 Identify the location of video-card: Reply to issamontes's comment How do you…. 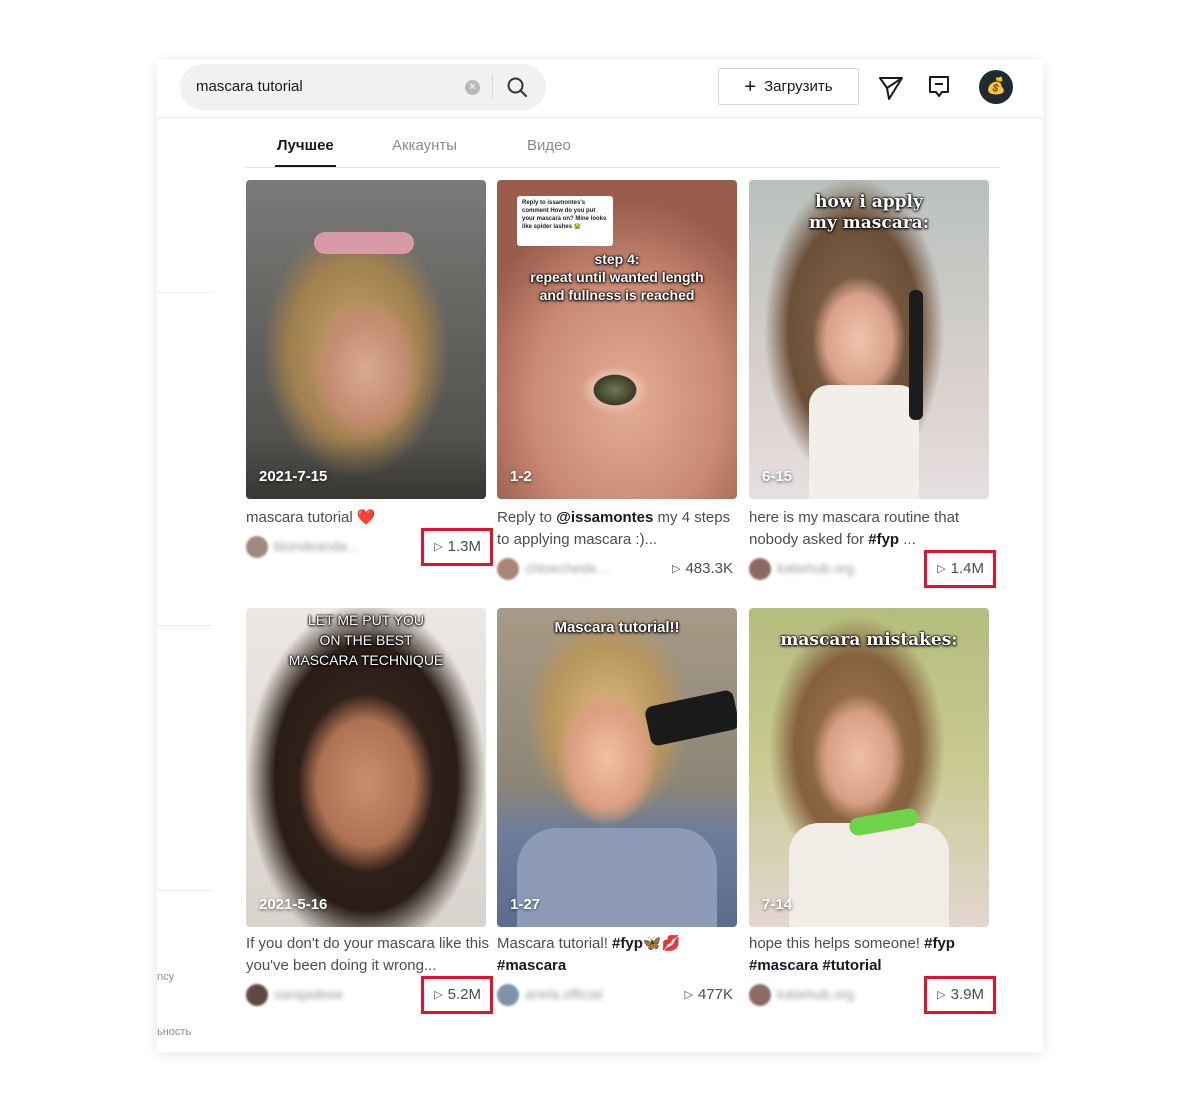
(617, 390).